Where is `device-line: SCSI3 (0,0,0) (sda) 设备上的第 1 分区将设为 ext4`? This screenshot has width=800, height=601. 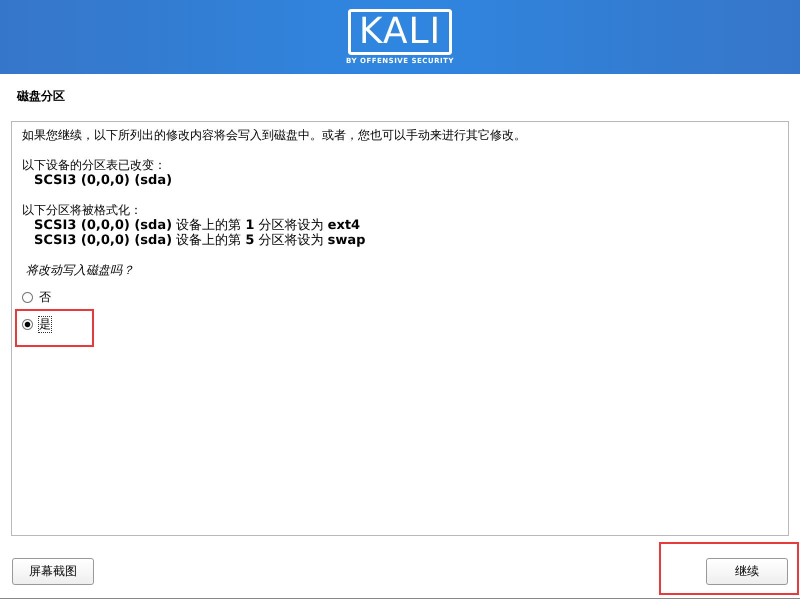 device-line: SCSI3 (0,0,0) (sda) 设备上的第 1 分区将设为 ext4 is located at coordinates (197, 225).